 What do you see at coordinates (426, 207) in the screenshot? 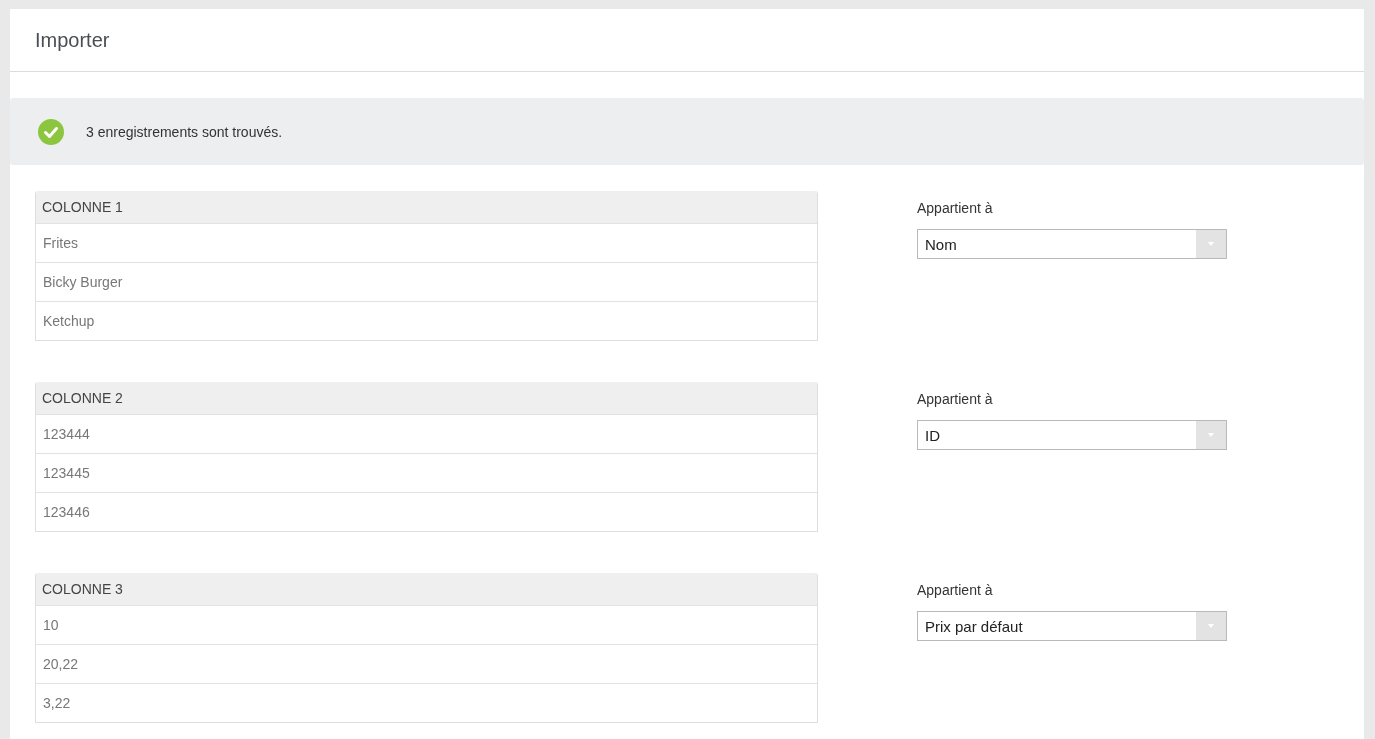
I see `column-header: COLONNE 1` at bounding box center [426, 207].